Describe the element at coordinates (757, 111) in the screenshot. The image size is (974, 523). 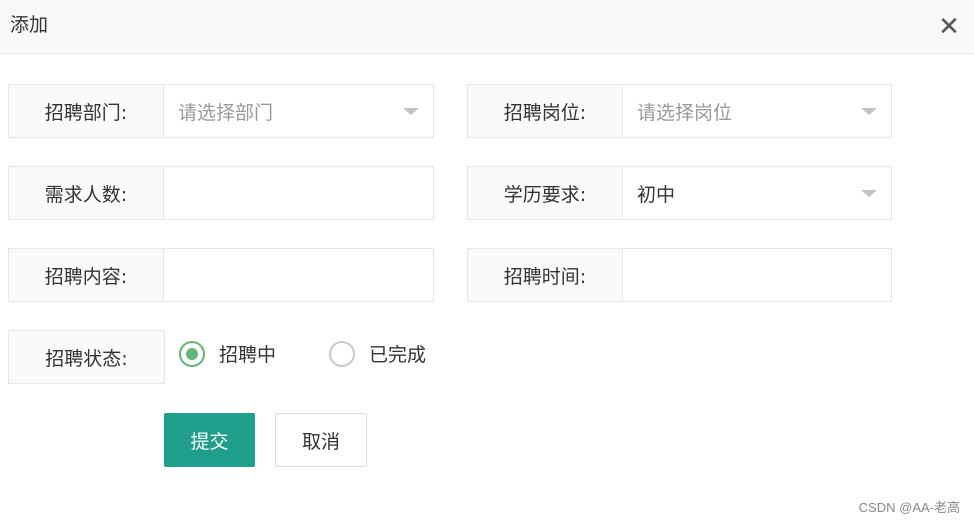
I see `position-select: 请选择岗位` at that location.